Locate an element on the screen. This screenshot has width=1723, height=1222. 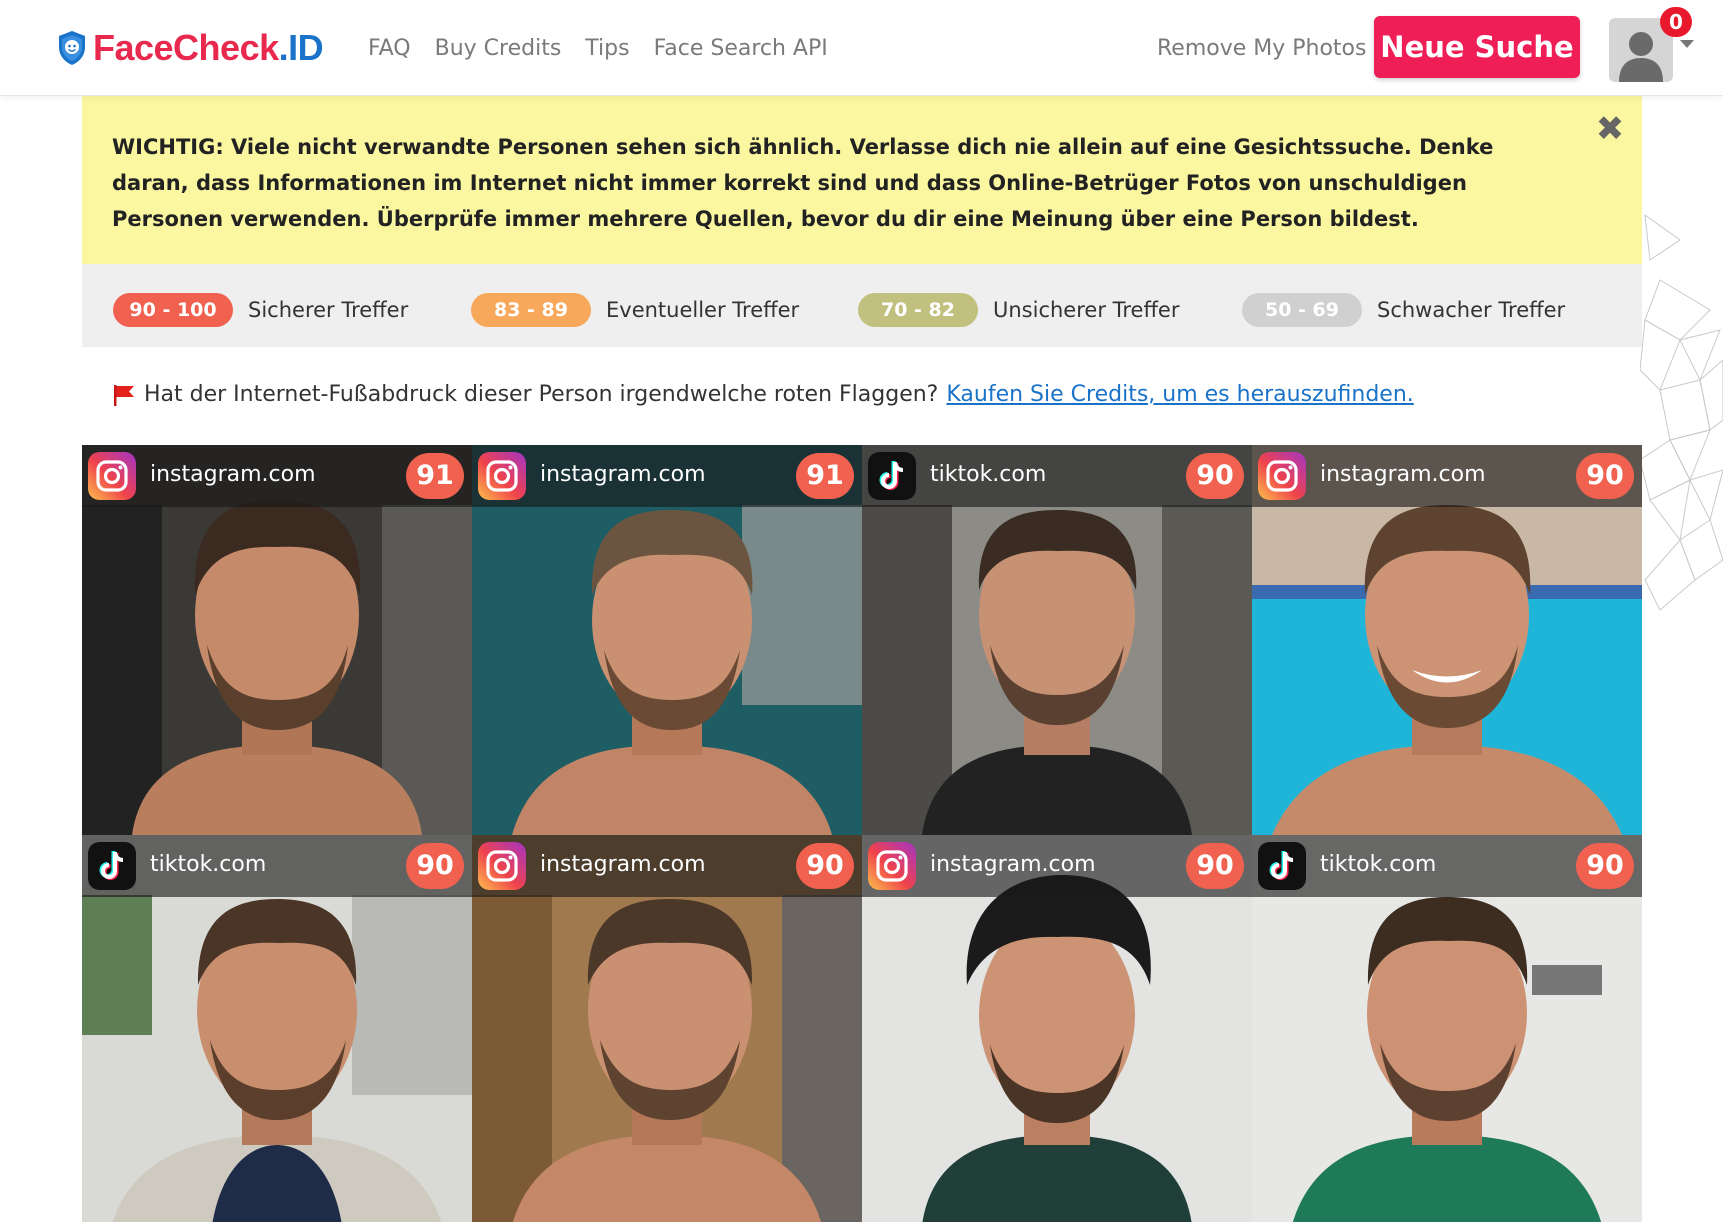
remove-my-photos-link: Remove My Photos is located at coordinates (1261, 49).